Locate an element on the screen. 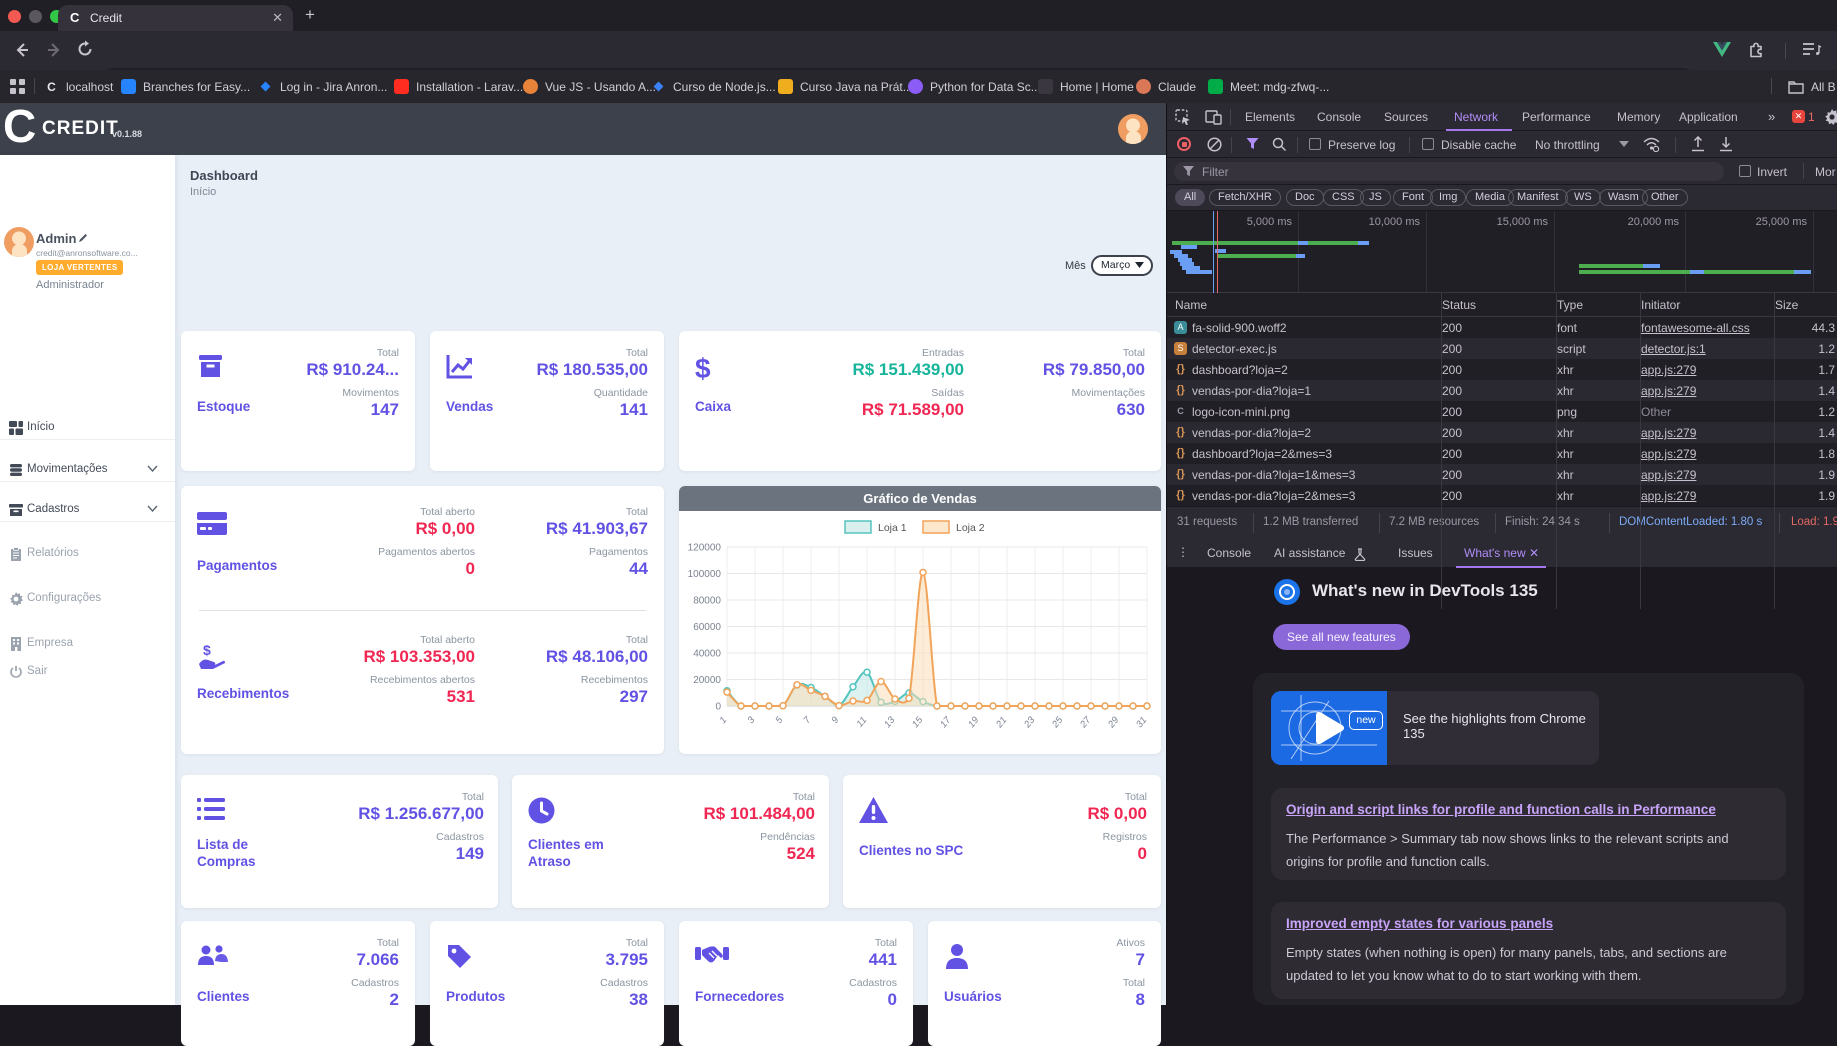 The height and width of the screenshot is (1046, 1837). all-bookmarks-button: All B is located at coordinates (1812, 86).